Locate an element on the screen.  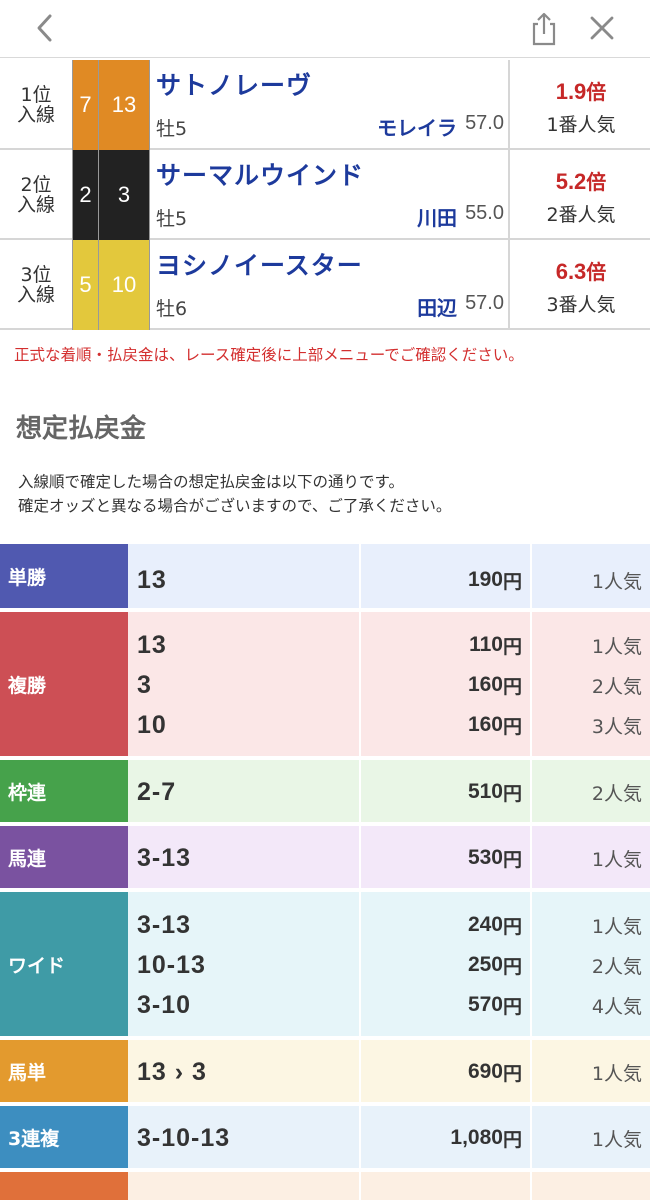
payout-amount-cell: 510 円 is located at coordinates (446, 791).